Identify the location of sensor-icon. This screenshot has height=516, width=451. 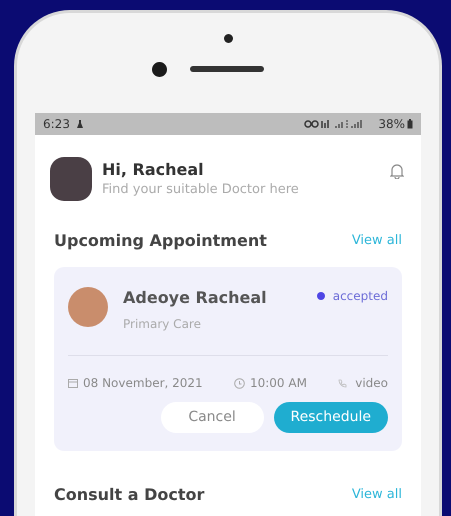
(228, 38).